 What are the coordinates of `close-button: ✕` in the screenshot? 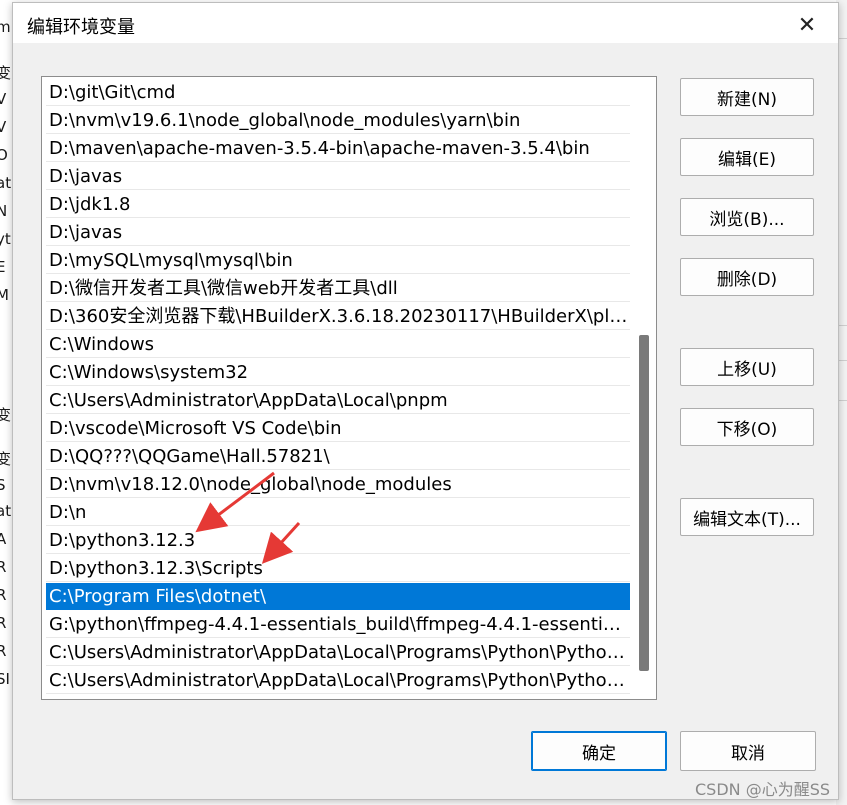 It's located at (807, 25).